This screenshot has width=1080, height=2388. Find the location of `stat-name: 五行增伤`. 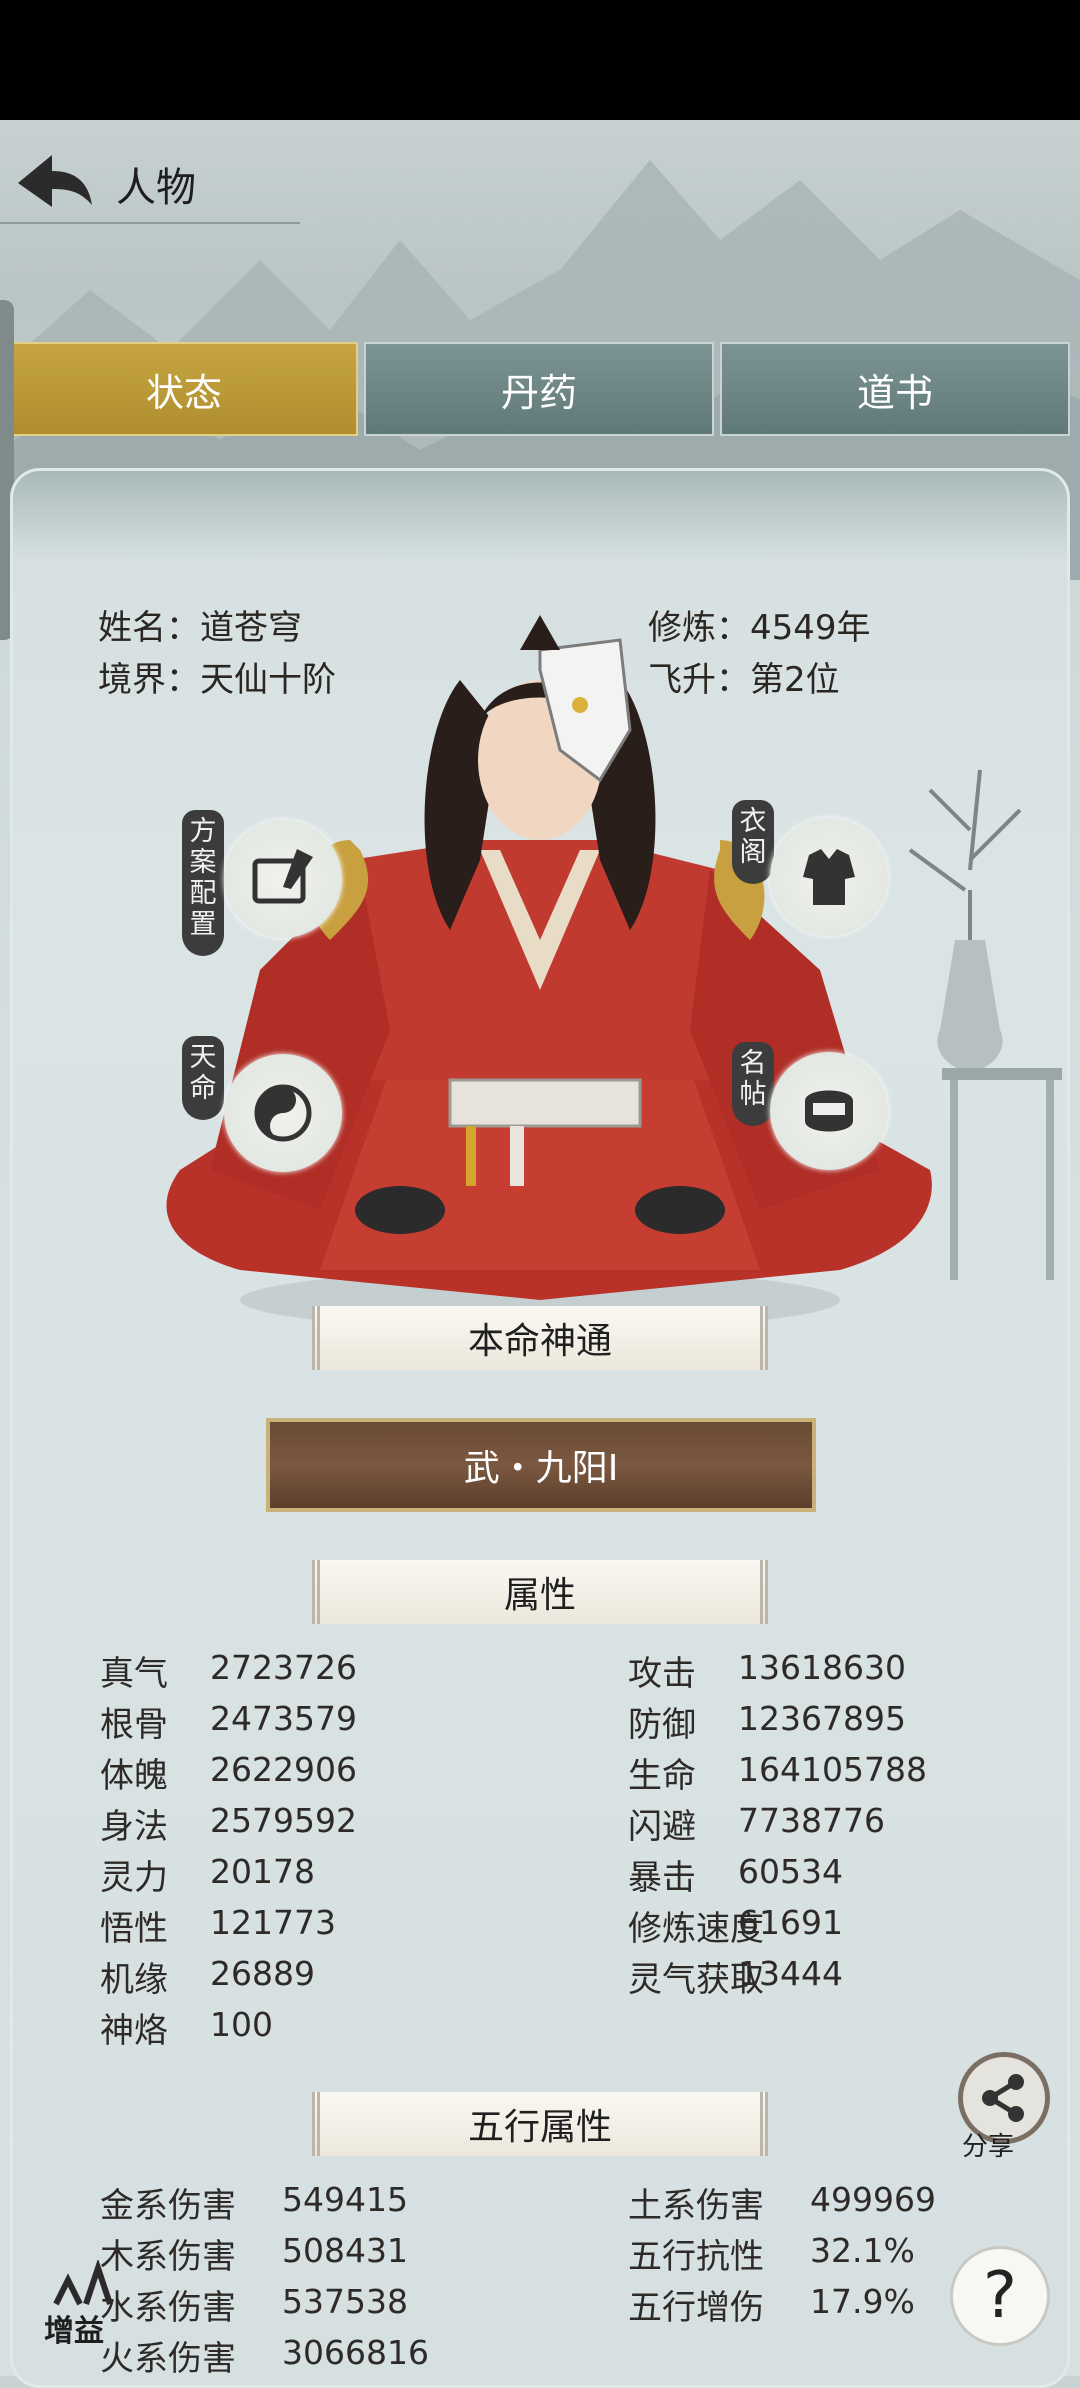

stat-name: 五行增伤 is located at coordinates (696, 2308).